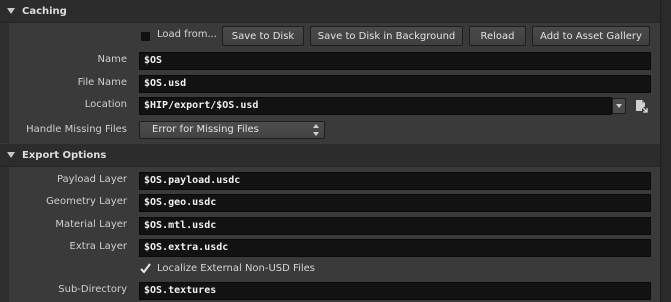  Describe the element at coordinates (112, 59) in the screenshot. I see `name-label: Name` at that location.